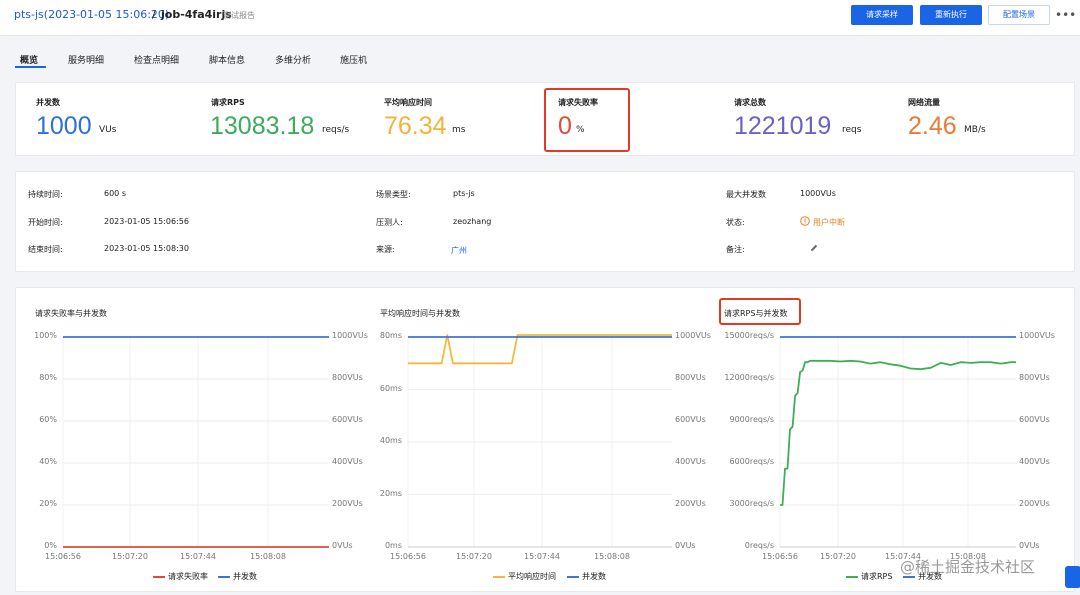  What do you see at coordinates (91, 14) in the screenshot?
I see `scene-breadcrumb-link: pts-js(2023-01-05 15:06:20)` at bounding box center [91, 14].